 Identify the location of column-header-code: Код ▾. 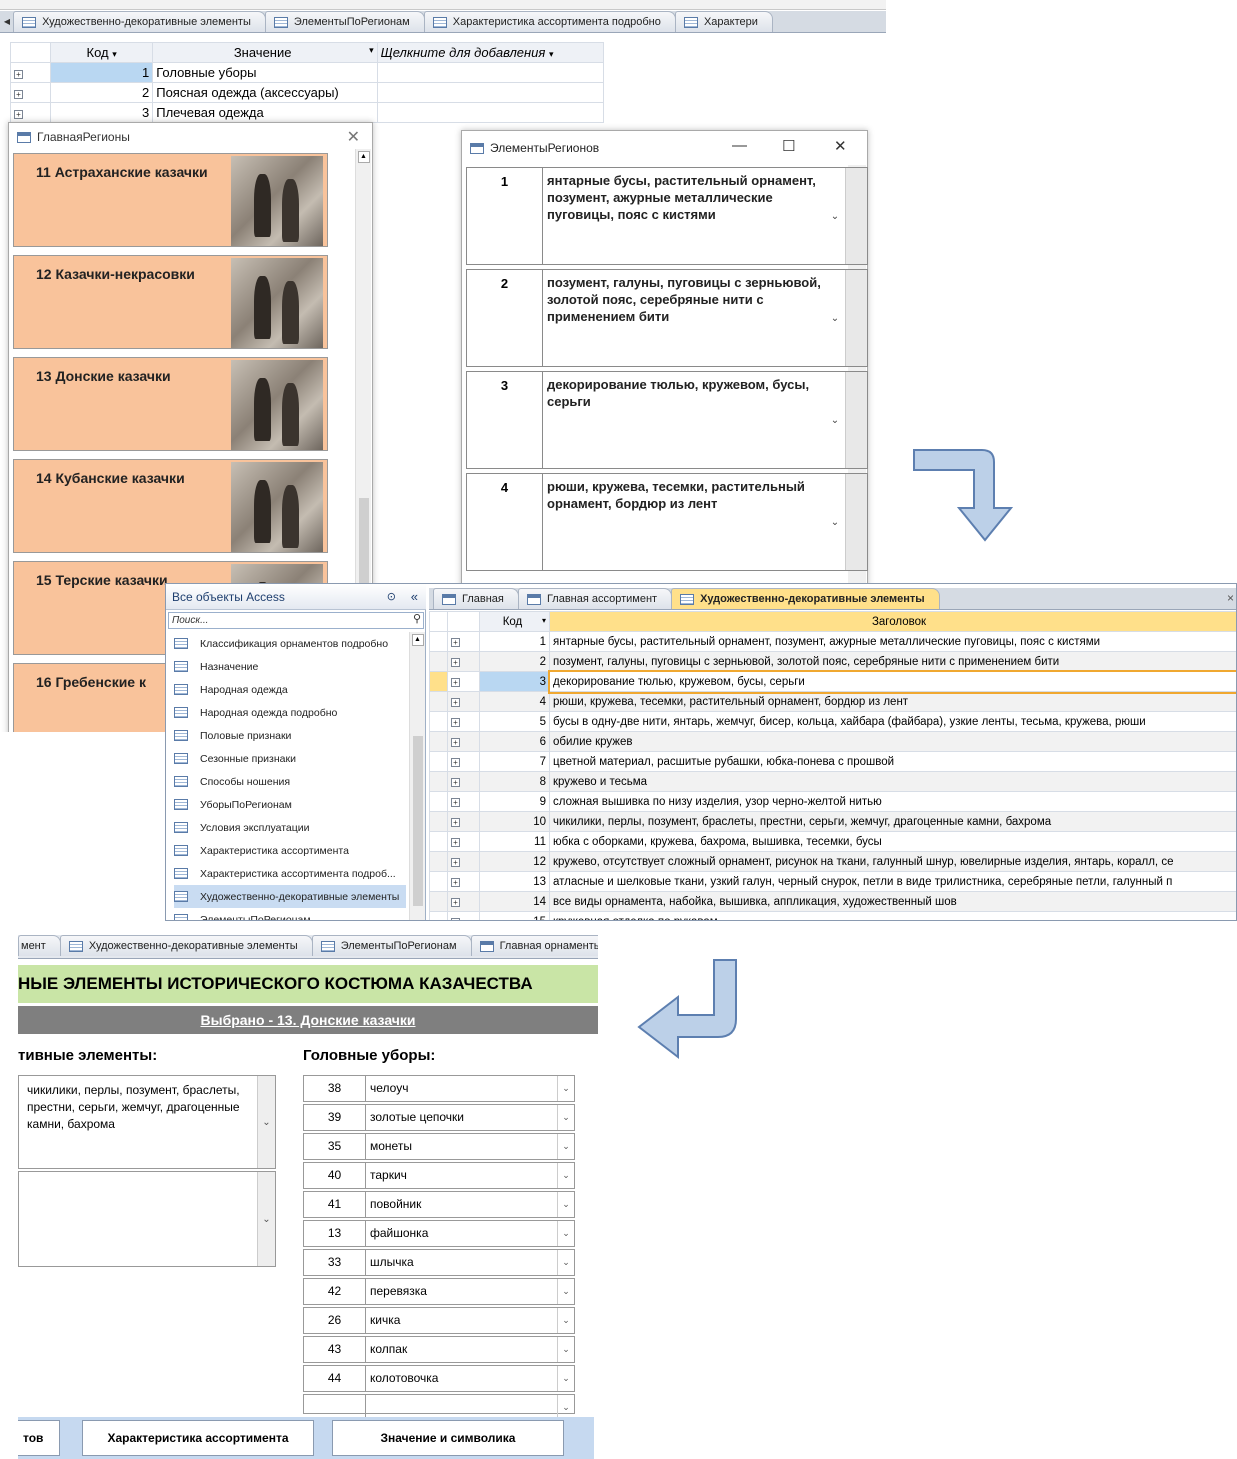
(514, 621).